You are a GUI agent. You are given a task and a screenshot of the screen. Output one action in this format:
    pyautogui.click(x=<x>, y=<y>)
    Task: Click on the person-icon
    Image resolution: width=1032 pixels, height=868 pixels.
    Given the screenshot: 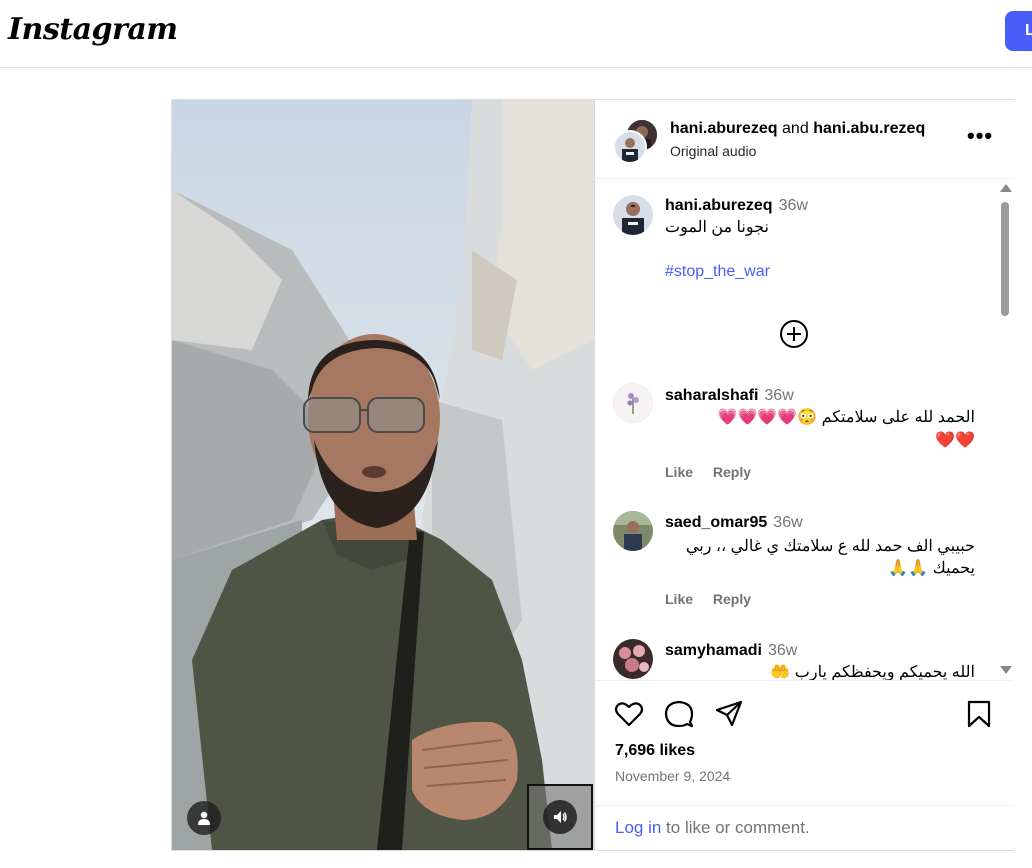 What is the action you would take?
    pyautogui.click(x=204, y=818)
    